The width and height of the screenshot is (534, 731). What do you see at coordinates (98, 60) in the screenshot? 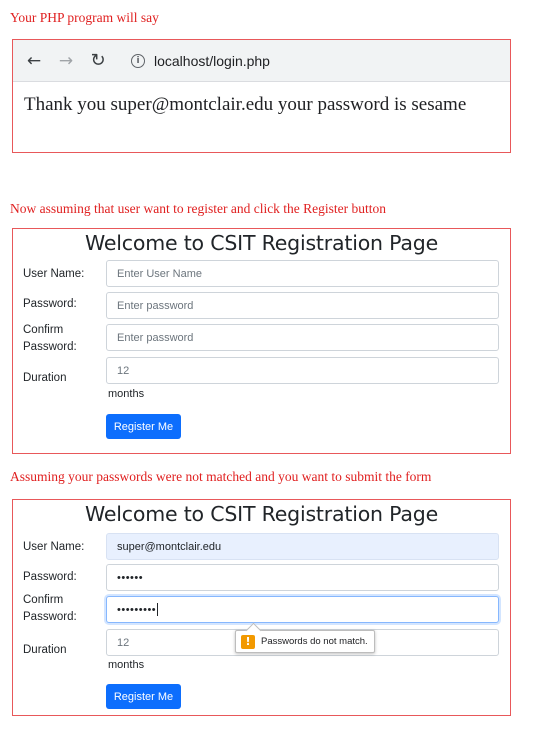
I see `reload-icon: ↻` at bounding box center [98, 60].